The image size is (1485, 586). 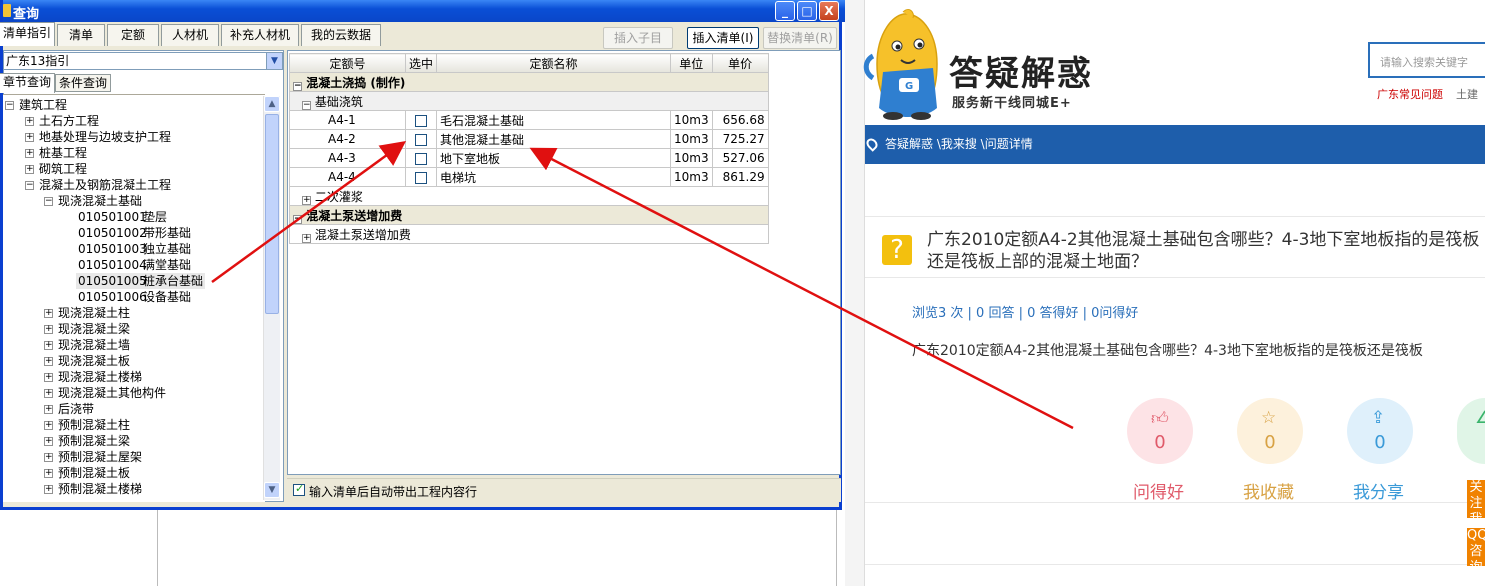 I want to click on chevron-down-icon: ▼, so click(x=274, y=61).